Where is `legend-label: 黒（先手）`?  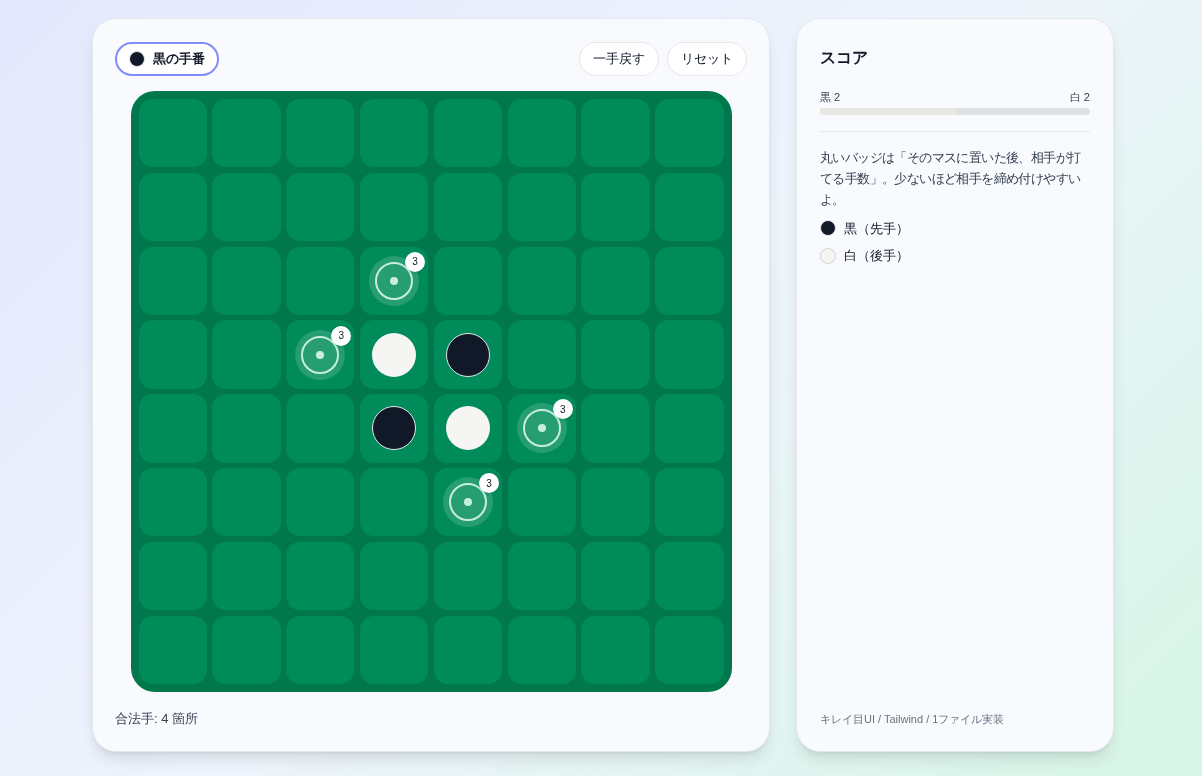 legend-label: 黒（先手） is located at coordinates (876, 228).